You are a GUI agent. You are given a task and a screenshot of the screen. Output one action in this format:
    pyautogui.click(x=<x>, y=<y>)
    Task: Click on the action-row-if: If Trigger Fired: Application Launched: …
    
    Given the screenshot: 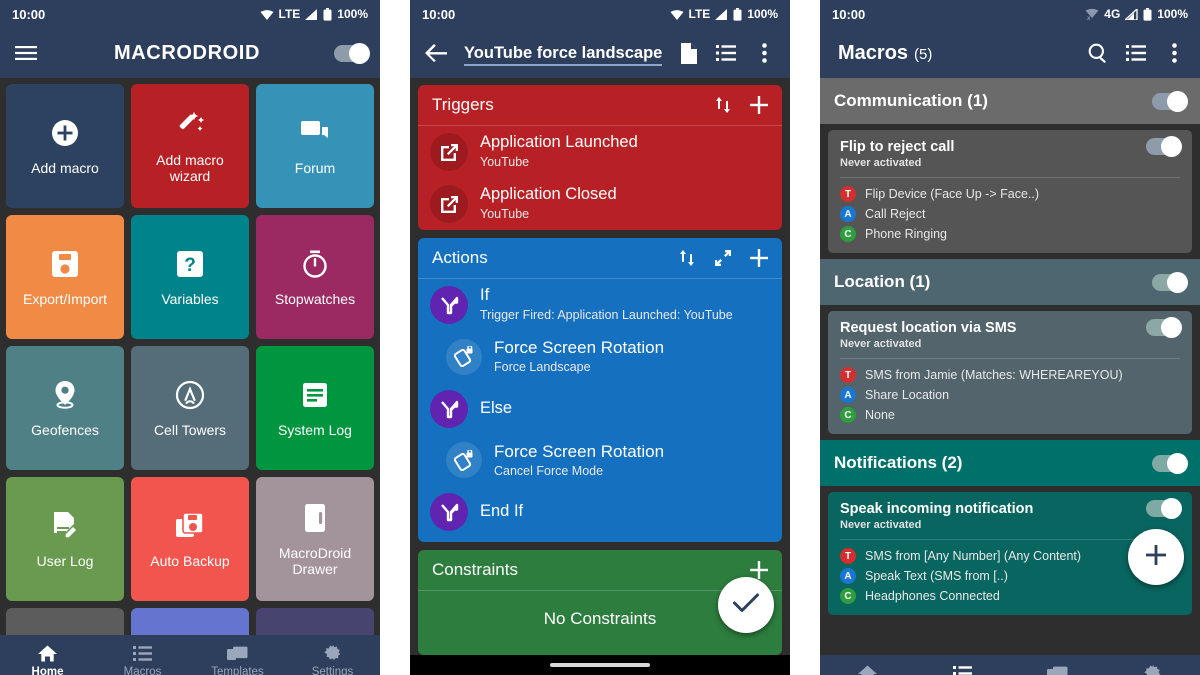 What is the action you would take?
    pyautogui.click(x=600, y=305)
    